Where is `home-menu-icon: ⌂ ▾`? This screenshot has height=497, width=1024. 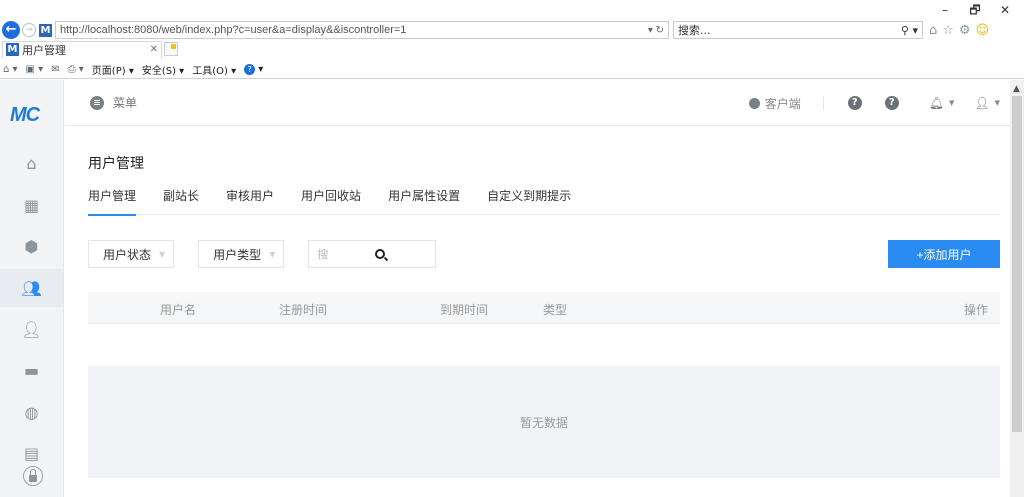 home-menu-icon: ⌂ ▾ is located at coordinates (10, 69).